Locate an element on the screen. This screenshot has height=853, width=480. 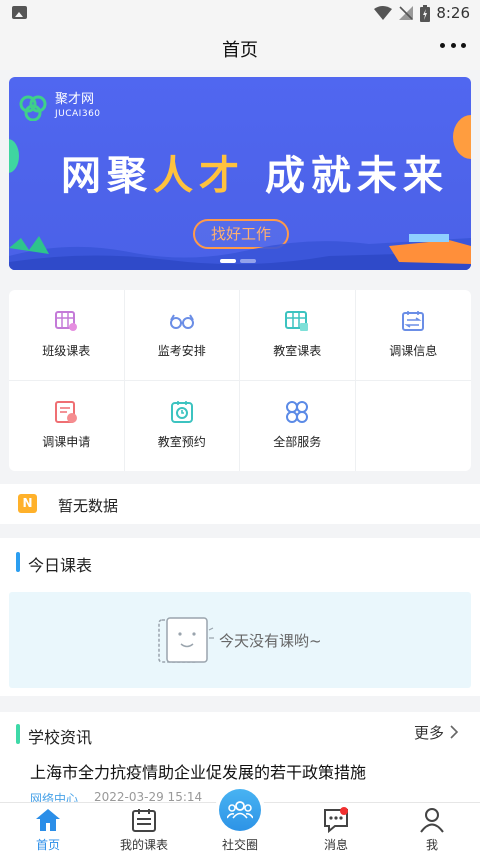
wifi-icon is located at coordinates (383, 13).